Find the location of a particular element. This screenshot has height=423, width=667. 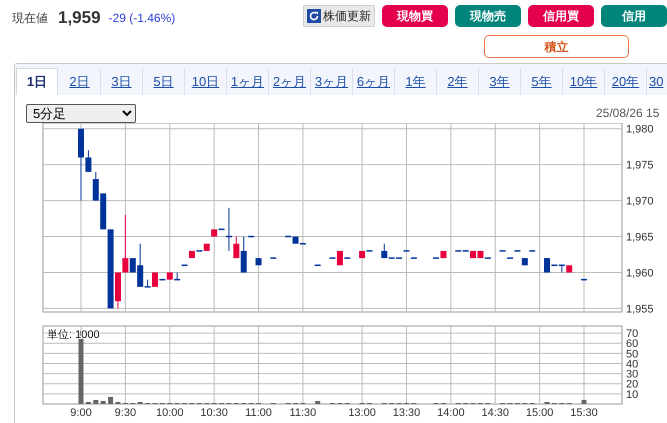

axis-label: 11:30 is located at coordinates (303, 412).